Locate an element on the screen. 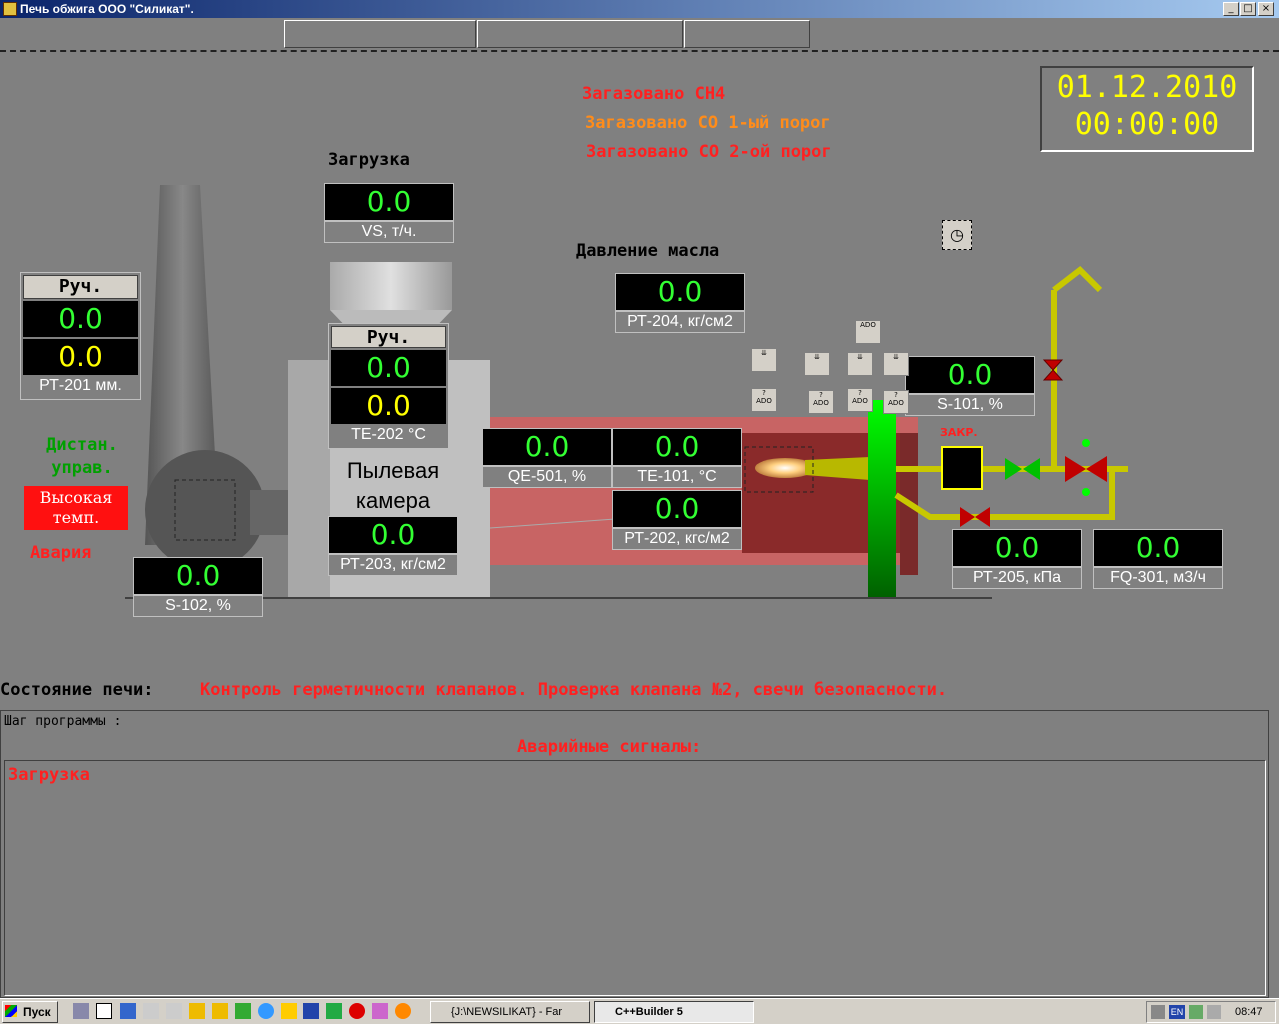  ado-label-4: ADO is located at coordinates (896, 403).